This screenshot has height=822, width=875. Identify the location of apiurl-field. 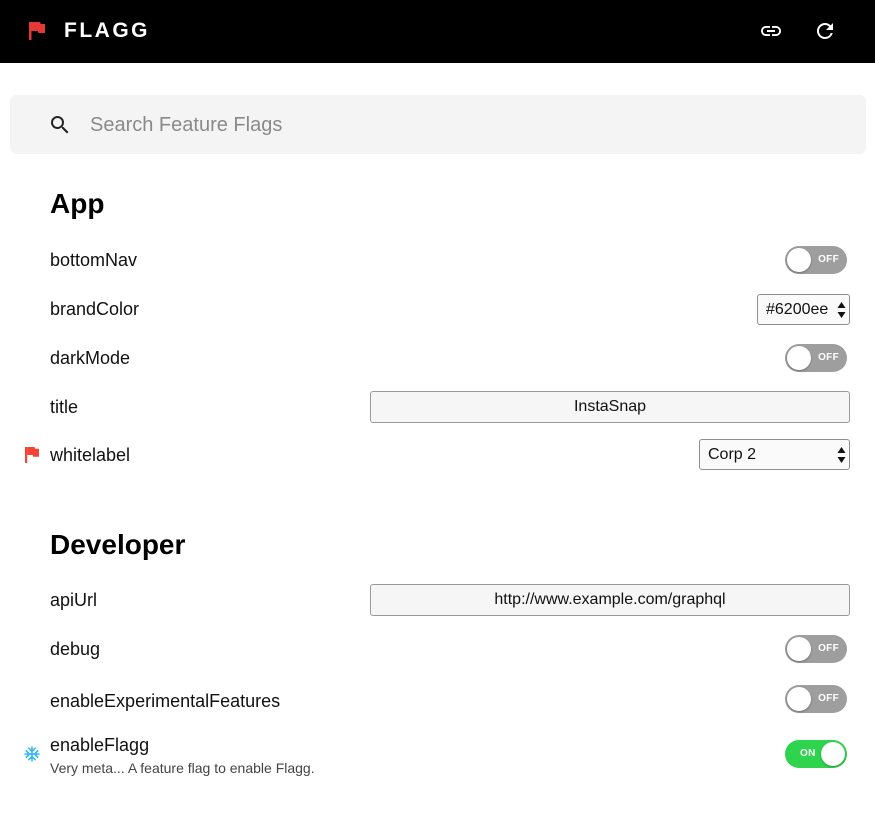
(610, 600).